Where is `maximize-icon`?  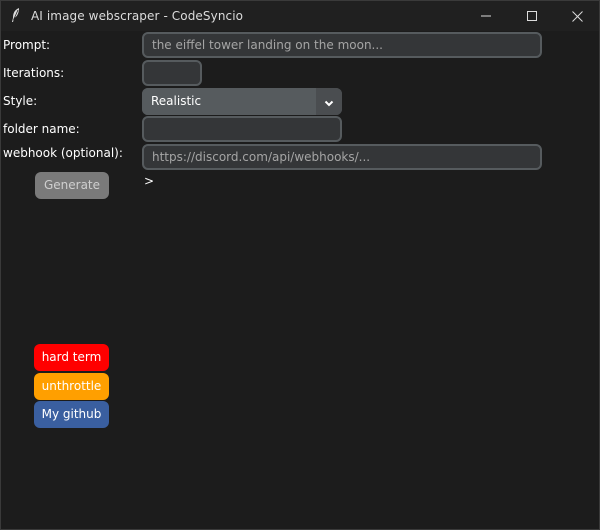 maximize-icon is located at coordinates (532, 16).